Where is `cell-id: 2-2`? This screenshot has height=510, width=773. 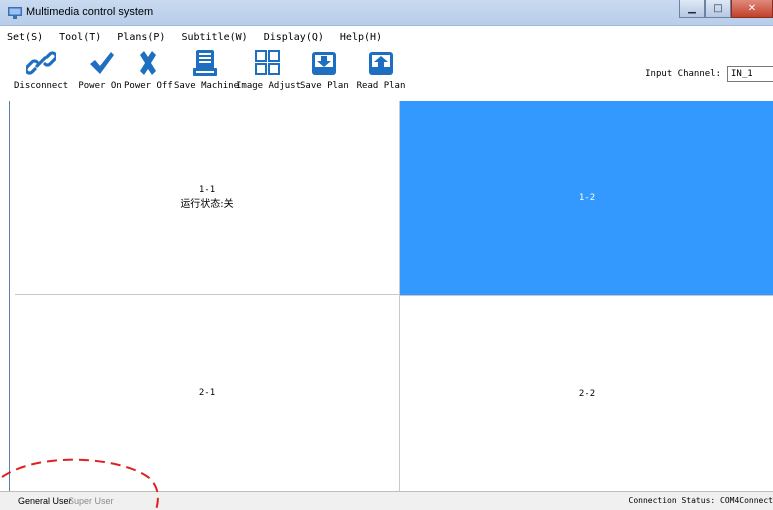
cell-id: 2-2 is located at coordinates (587, 393).